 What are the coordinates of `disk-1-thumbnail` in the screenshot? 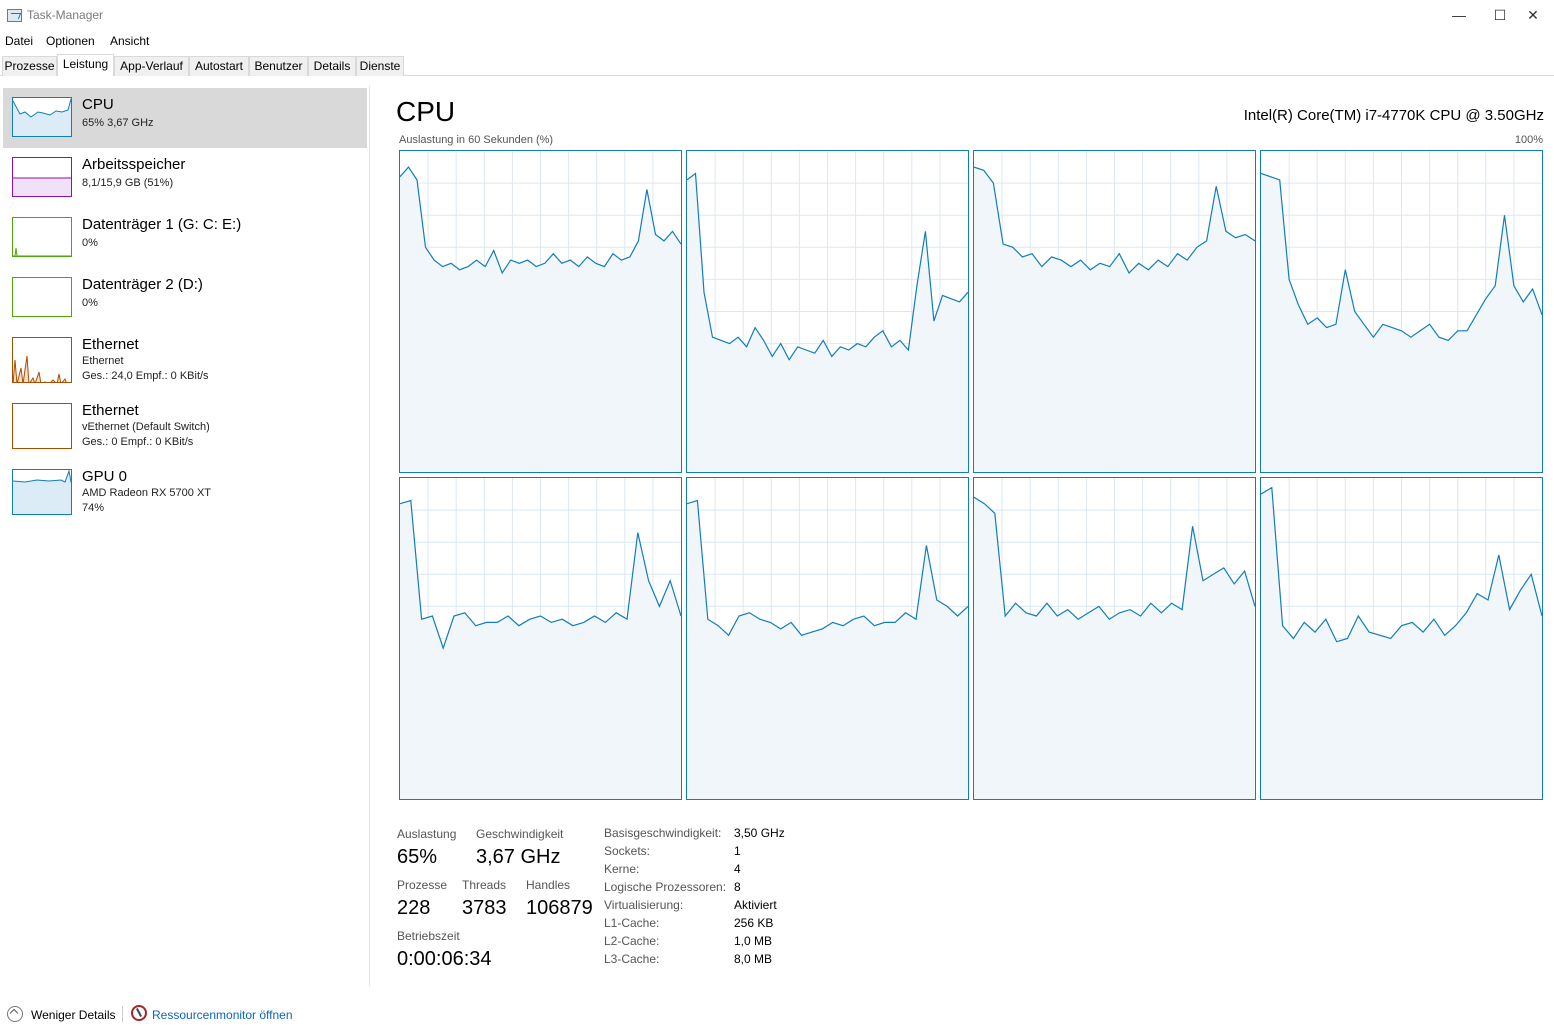 It's located at (42, 237).